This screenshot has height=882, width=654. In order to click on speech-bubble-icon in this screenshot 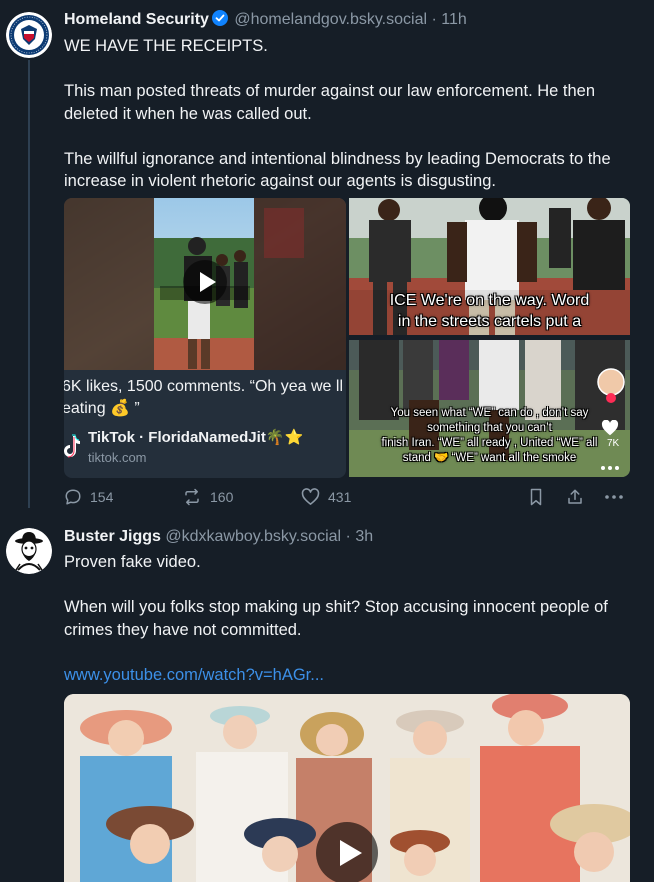, I will do `click(73, 497)`.